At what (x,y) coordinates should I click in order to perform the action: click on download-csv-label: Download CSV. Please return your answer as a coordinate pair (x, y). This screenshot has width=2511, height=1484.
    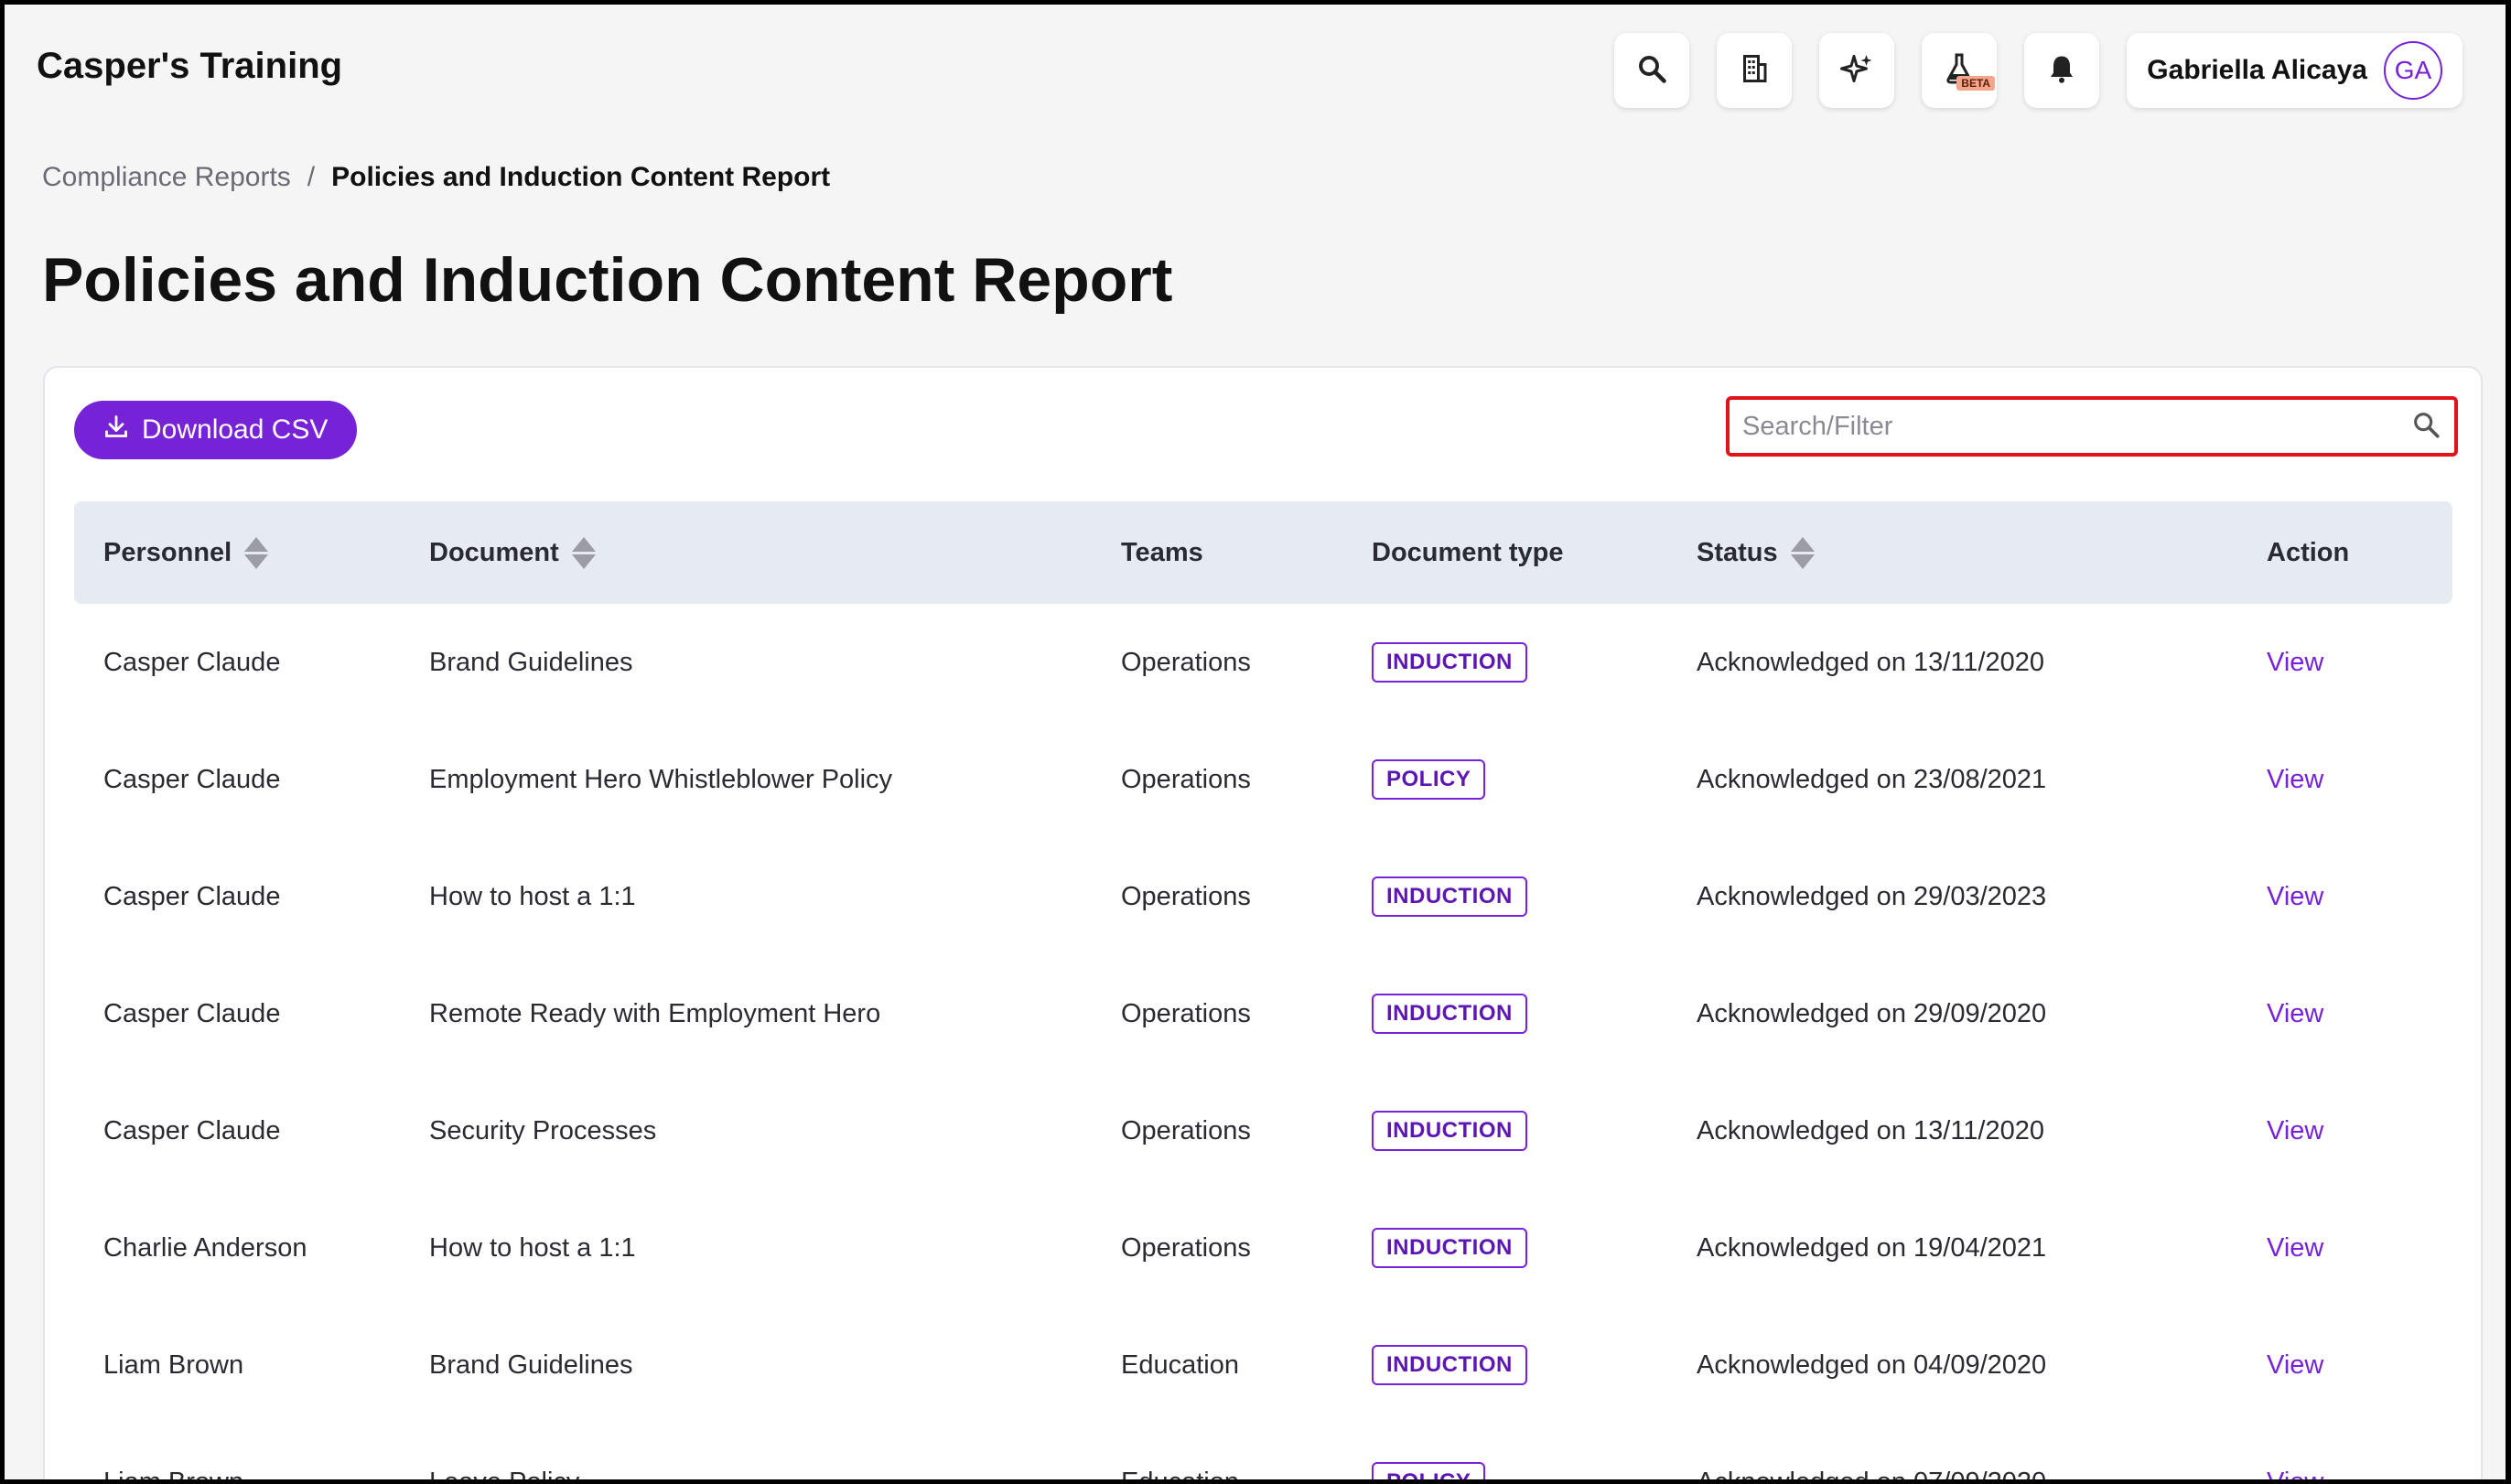
    Looking at the image, I should click on (235, 429).